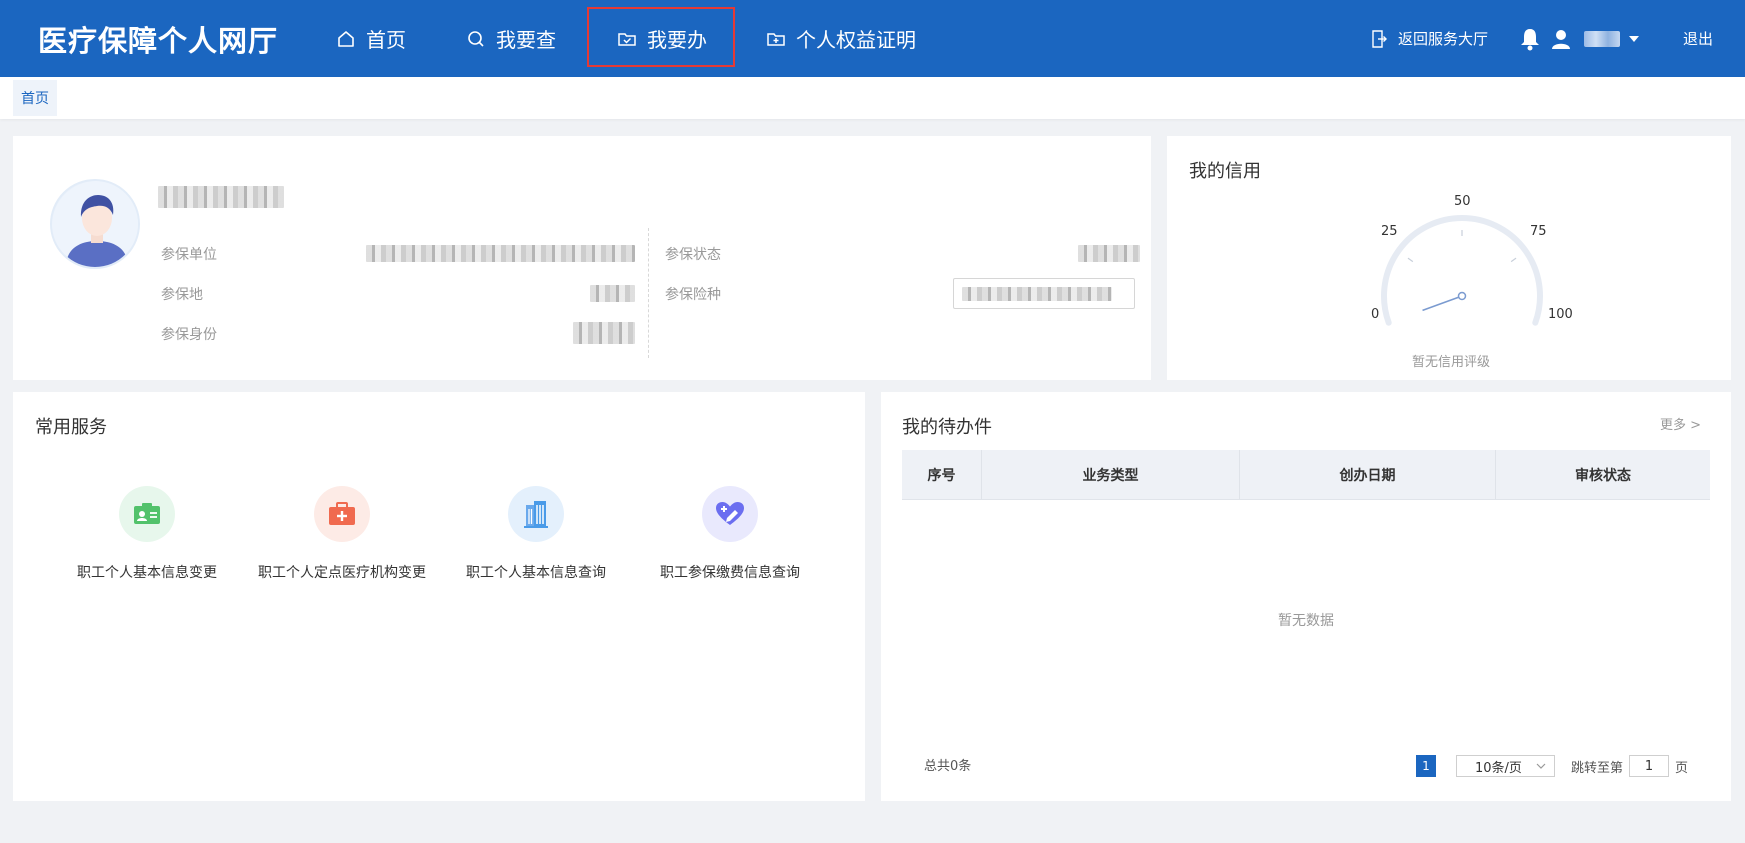  I want to click on tab-bar: 首页, so click(872, 98).